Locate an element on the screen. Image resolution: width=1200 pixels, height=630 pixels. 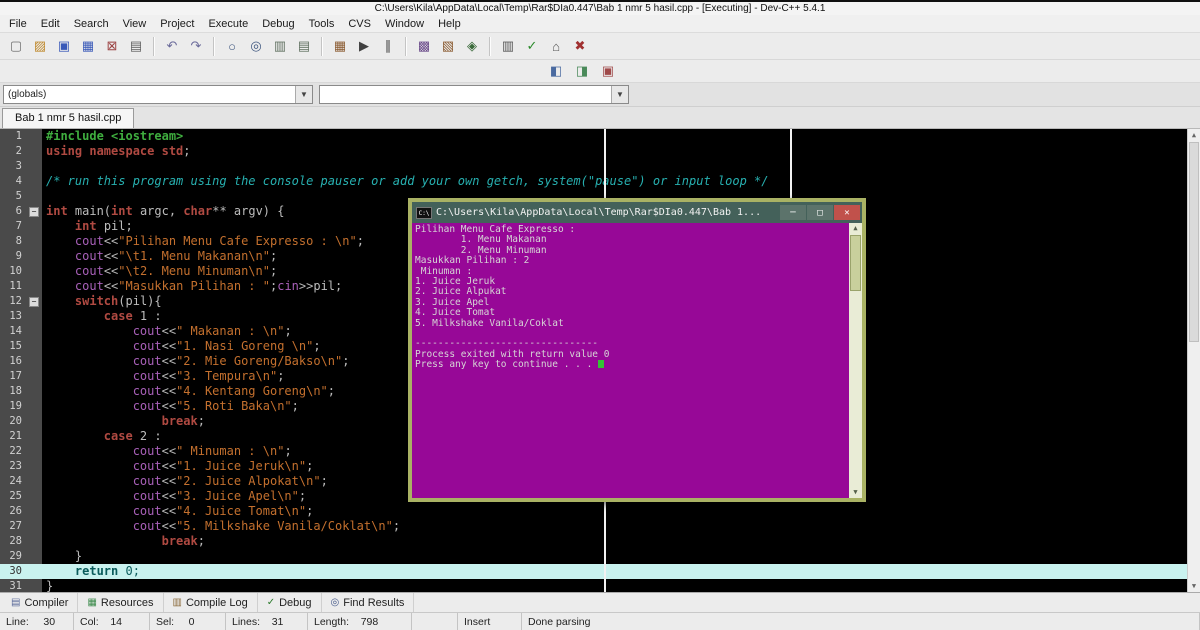
menu-debug: Debug is located at coordinates (278, 24).